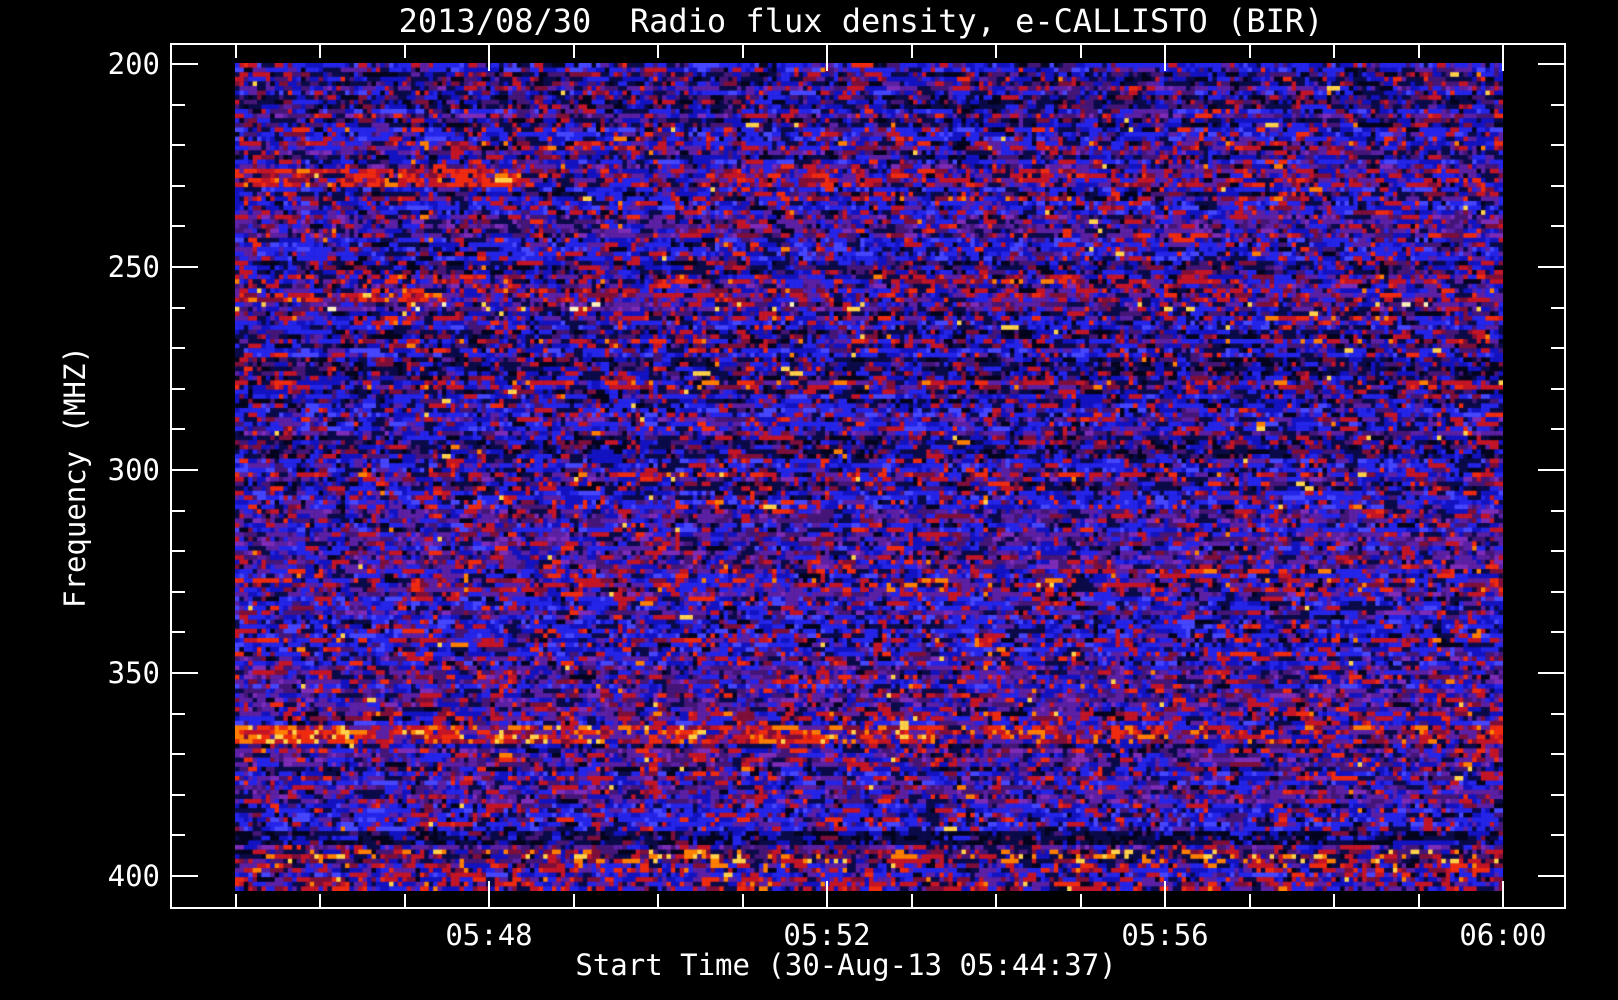 This screenshot has width=1618, height=1000. I want to click on x-tick-label: 05:48, so click(489, 935).